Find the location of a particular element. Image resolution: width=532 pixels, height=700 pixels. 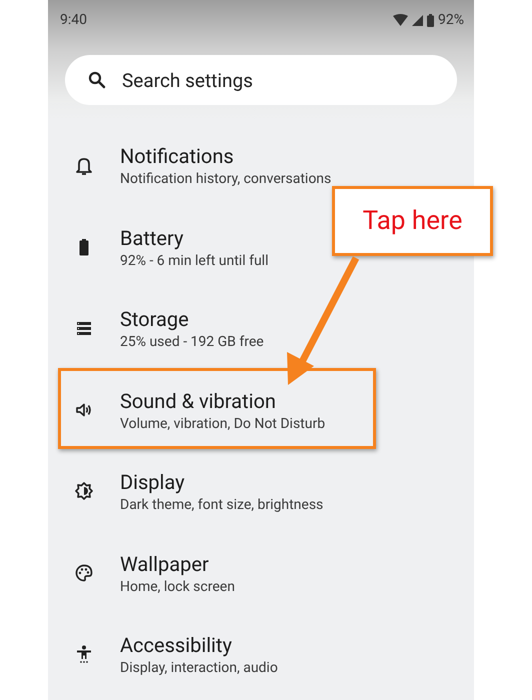

item-subtitle: Dark theme, font size, brightness is located at coordinates (222, 505).